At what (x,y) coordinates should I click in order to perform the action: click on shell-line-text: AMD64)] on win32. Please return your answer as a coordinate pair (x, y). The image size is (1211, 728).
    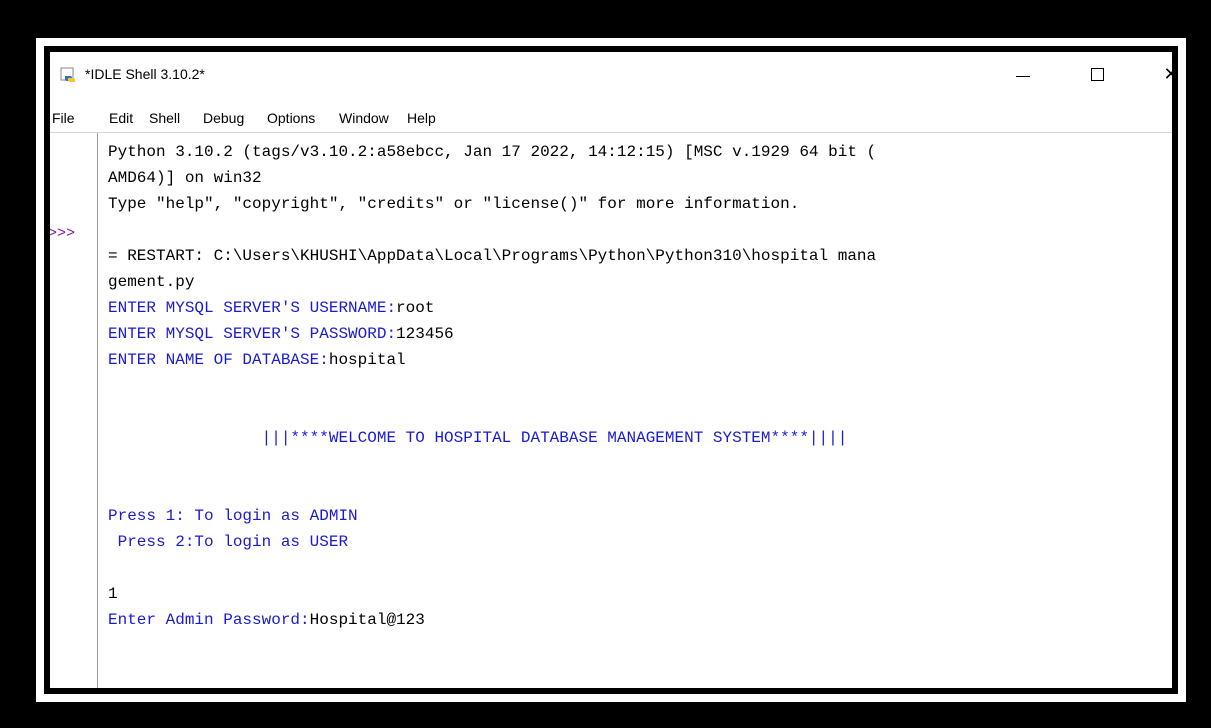
    Looking at the image, I should click on (185, 178).